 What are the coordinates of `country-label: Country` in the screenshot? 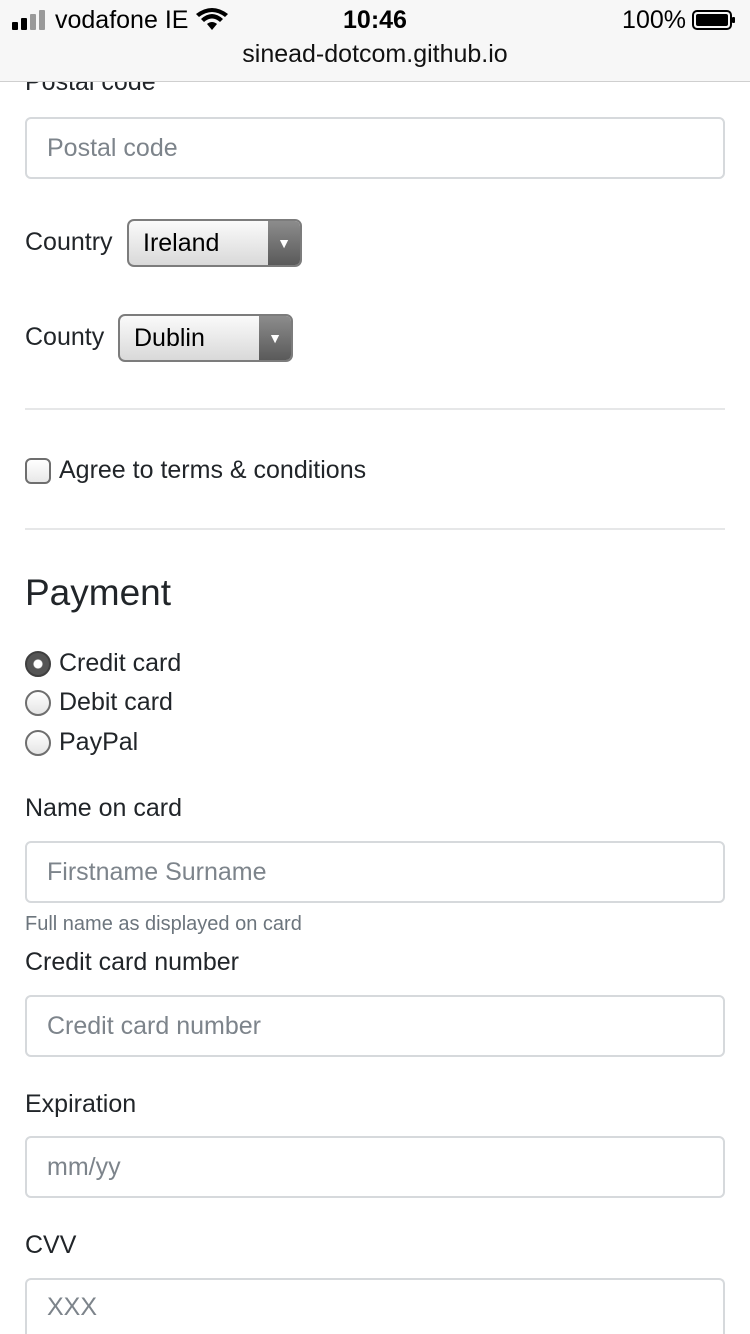 It's located at (69, 242).